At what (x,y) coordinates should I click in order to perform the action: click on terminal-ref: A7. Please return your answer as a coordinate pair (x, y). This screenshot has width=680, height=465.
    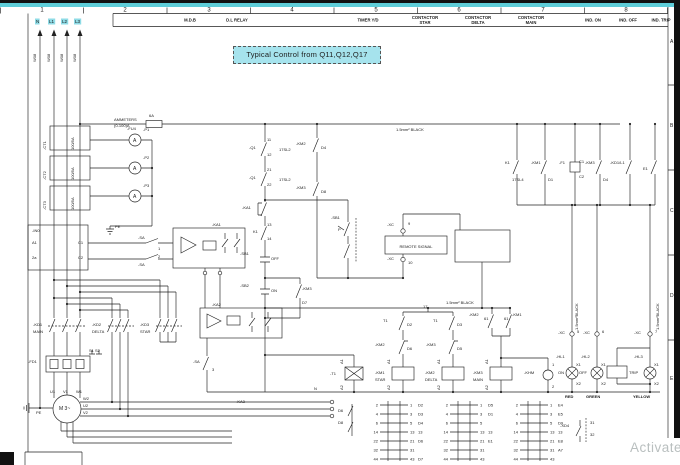
    Looking at the image, I should click on (561, 450).